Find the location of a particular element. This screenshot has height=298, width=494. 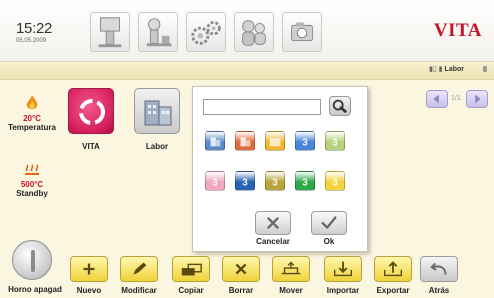

clock-time: 15:22 is located at coordinates (34, 28).